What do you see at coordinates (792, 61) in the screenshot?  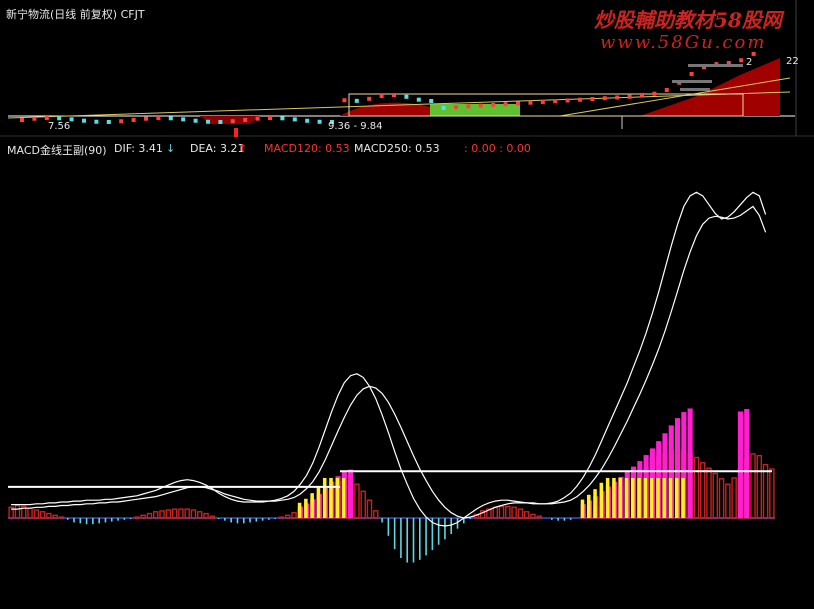 I see `price-right-label: 22` at bounding box center [792, 61].